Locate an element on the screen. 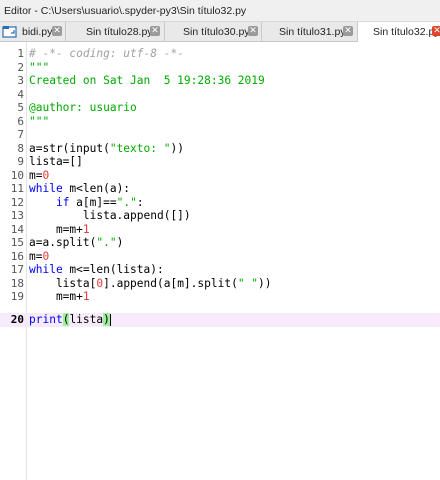 The width and height of the screenshot is (440, 480). code-line: 14 m=m+1 is located at coordinates (220, 230).